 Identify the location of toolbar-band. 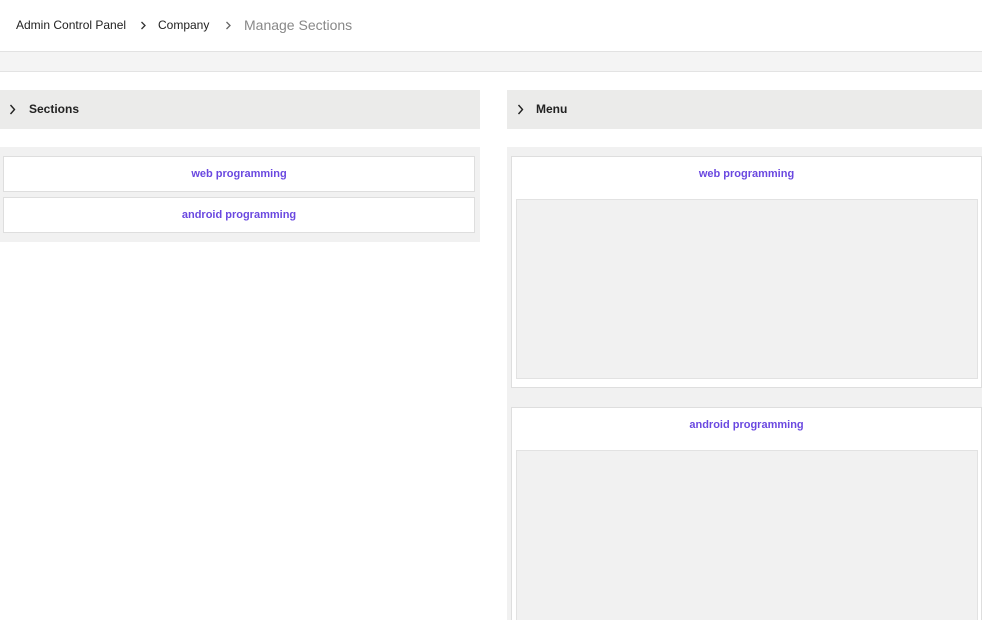
(491, 62).